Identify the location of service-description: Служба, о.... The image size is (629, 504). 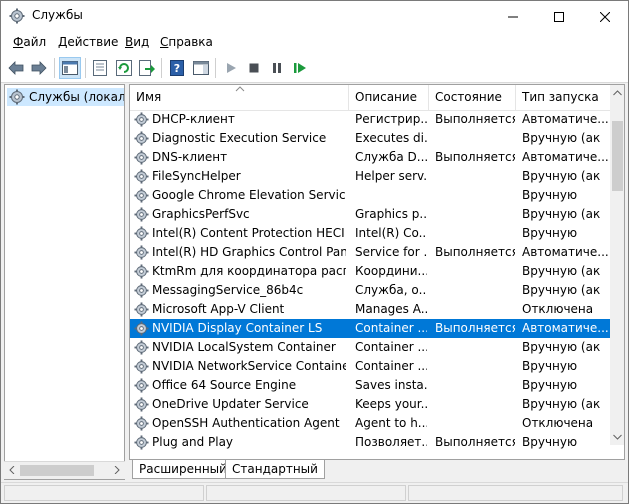
(391, 290).